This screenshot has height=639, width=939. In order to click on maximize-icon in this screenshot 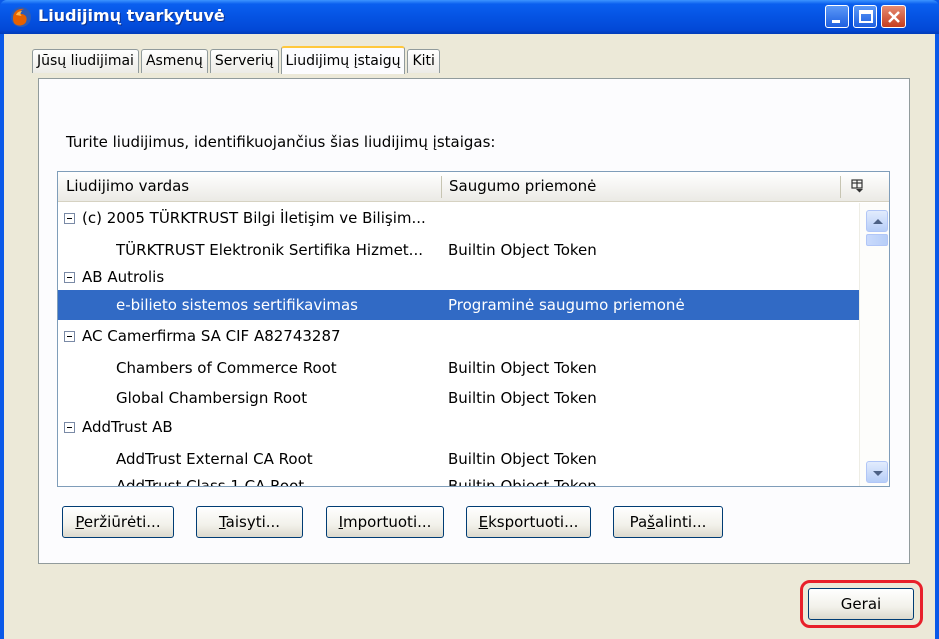, I will do `click(866, 16)`.